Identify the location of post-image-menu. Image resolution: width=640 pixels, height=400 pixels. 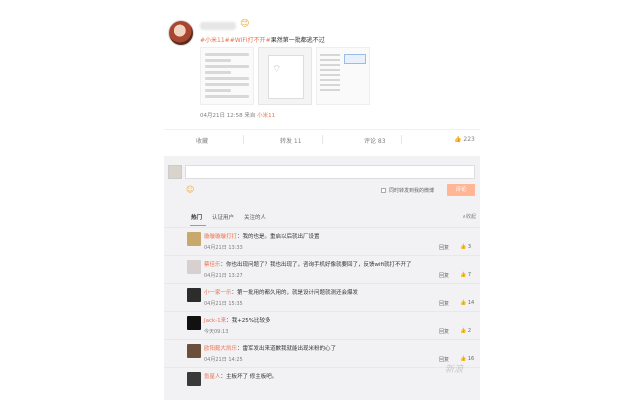
(343, 76).